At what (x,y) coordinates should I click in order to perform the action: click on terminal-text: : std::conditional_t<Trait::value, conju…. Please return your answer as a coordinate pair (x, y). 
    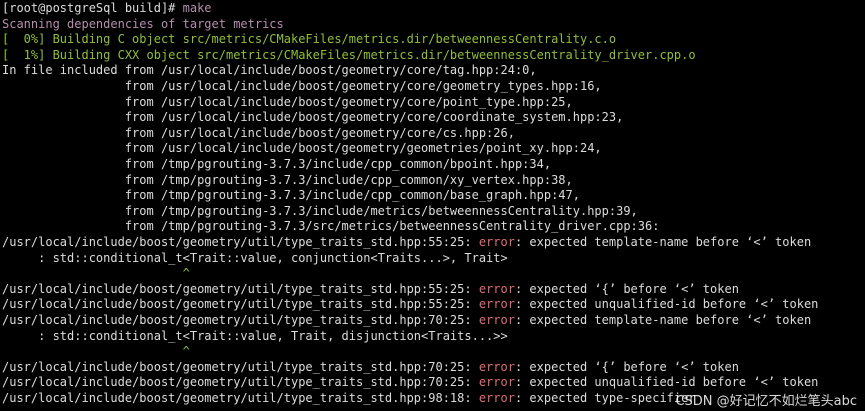
    Looking at the image, I should click on (255, 257).